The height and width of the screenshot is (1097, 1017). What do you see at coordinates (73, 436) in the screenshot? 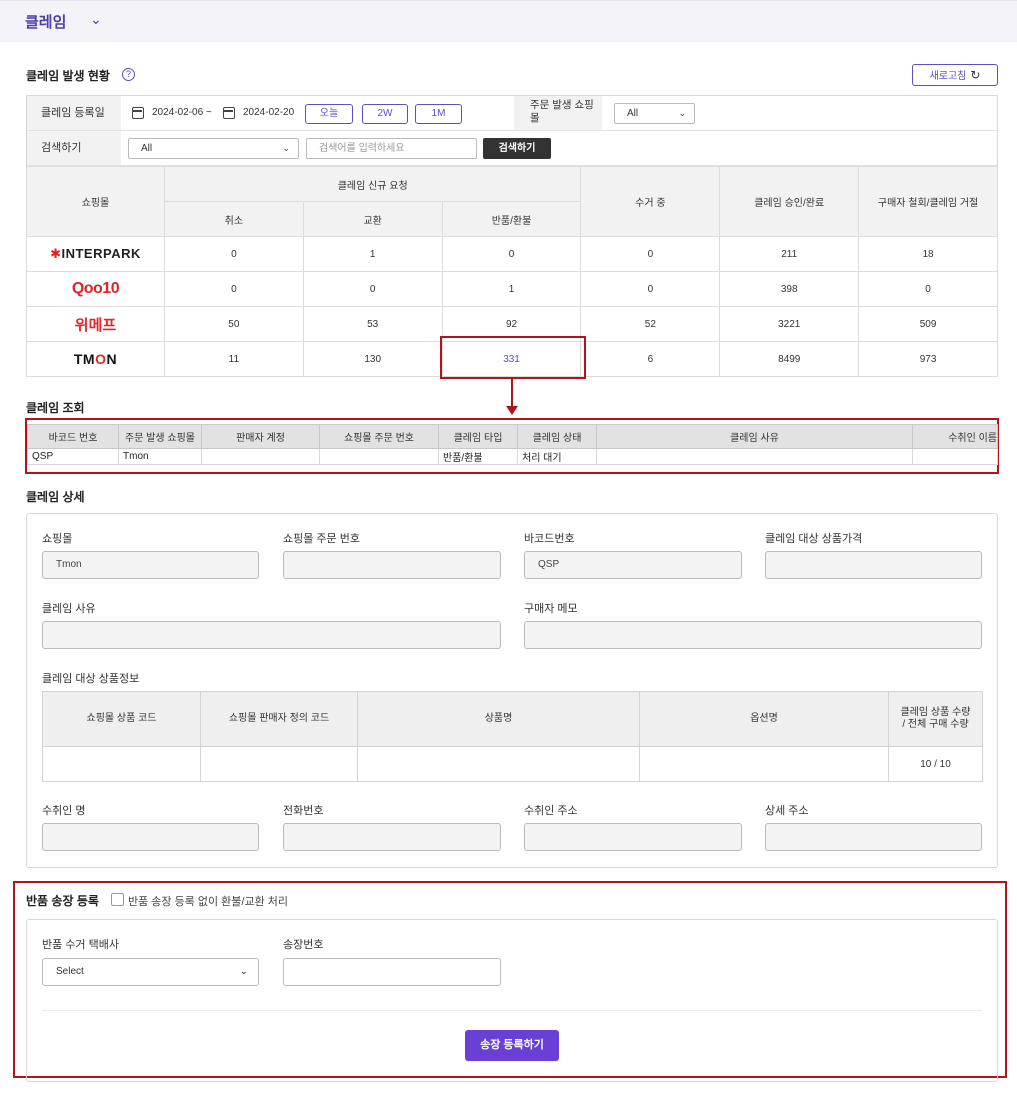
I see `col-barcode: 바코드 번호` at bounding box center [73, 436].